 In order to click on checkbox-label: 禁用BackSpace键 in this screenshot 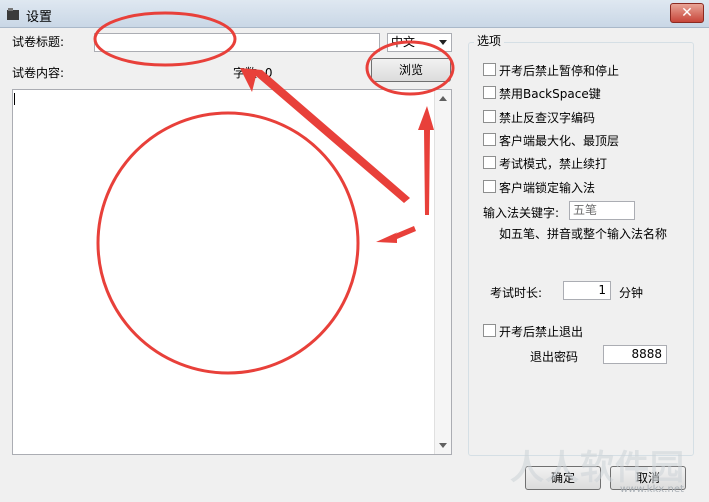, I will do `click(550, 94)`.